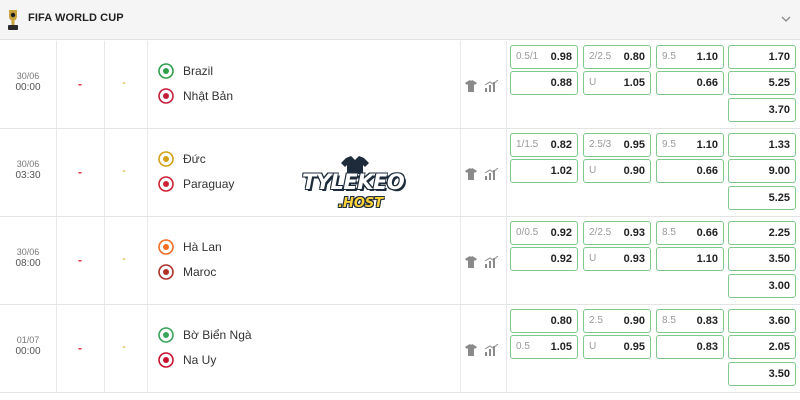  I want to click on over-under-odd-button: U 0.93, so click(617, 259).